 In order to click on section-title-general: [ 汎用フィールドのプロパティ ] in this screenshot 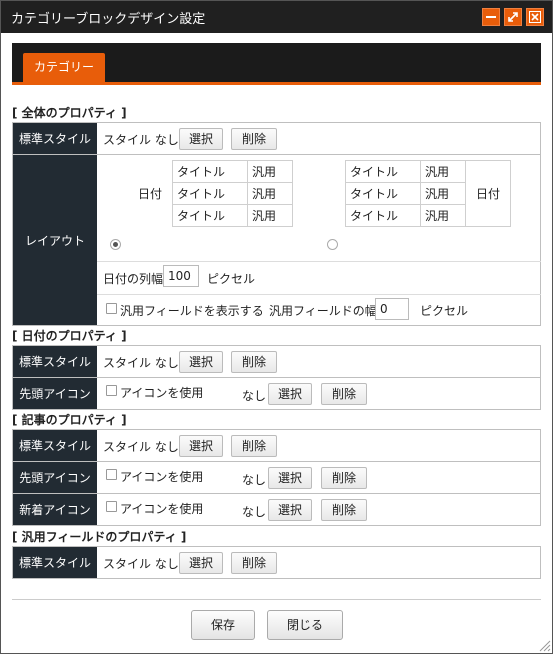, I will do `click(99, 537)`.